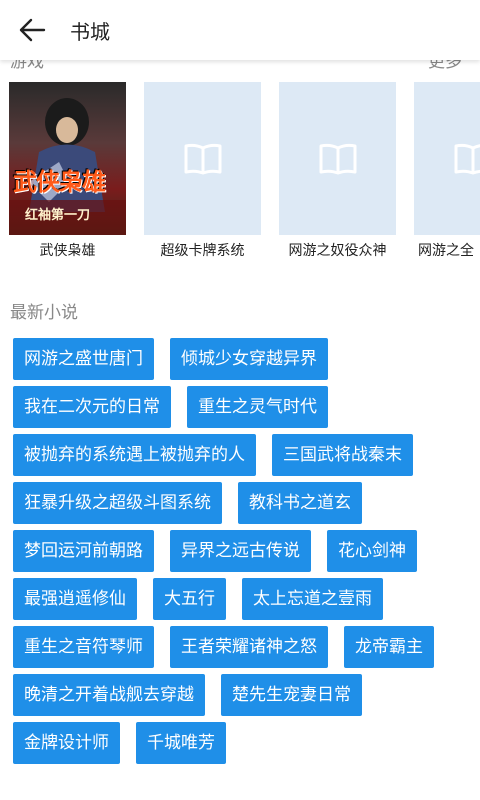  I want to click on book-title: 超级卡牌系统, so click(202, 251).